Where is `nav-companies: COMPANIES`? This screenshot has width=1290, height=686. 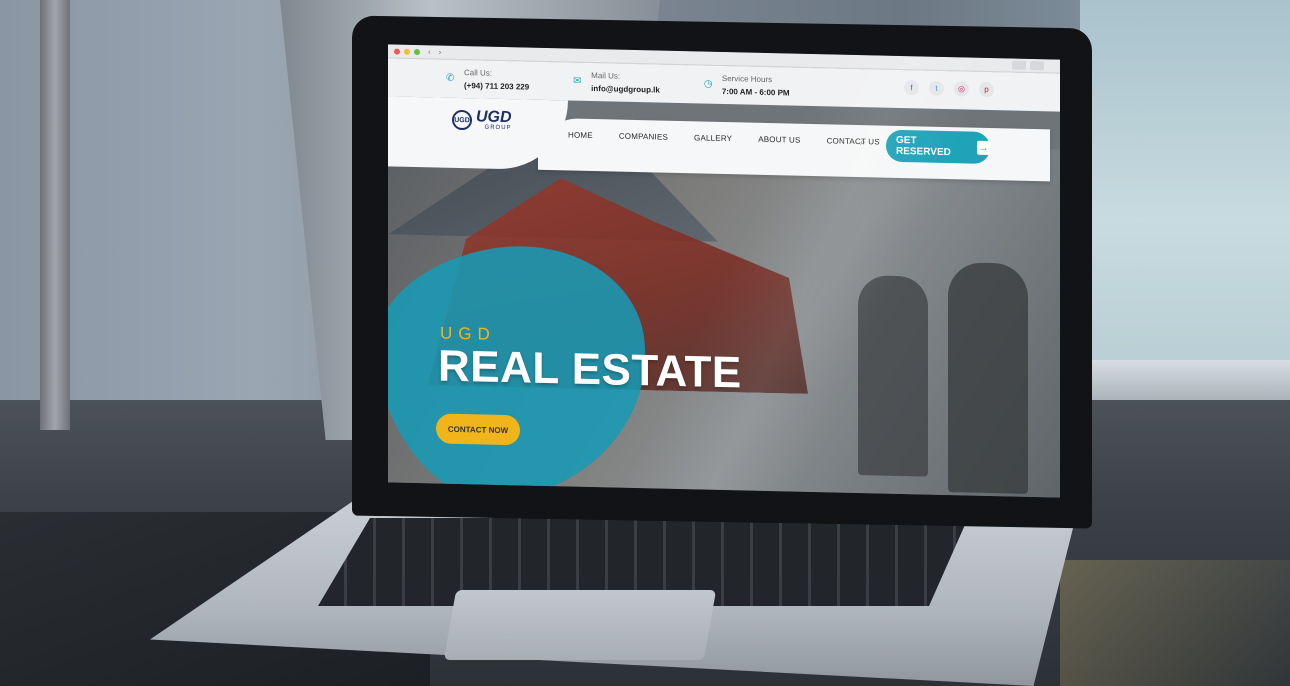 nav-companies: COMPANIES is located at coordinates (643, 137).